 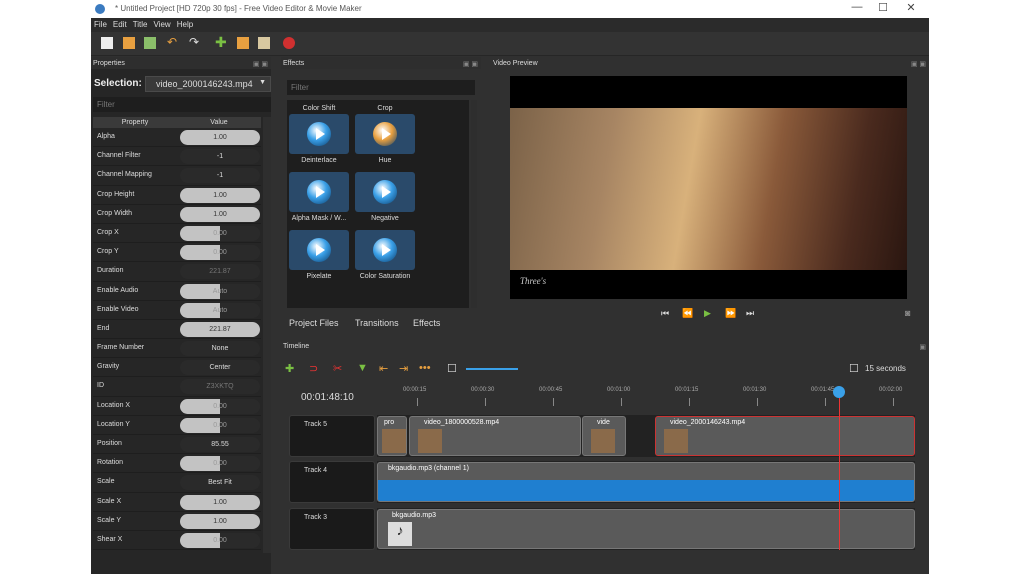 I want to click on effect-item: Deinterlace, so click(x=319, y=139).